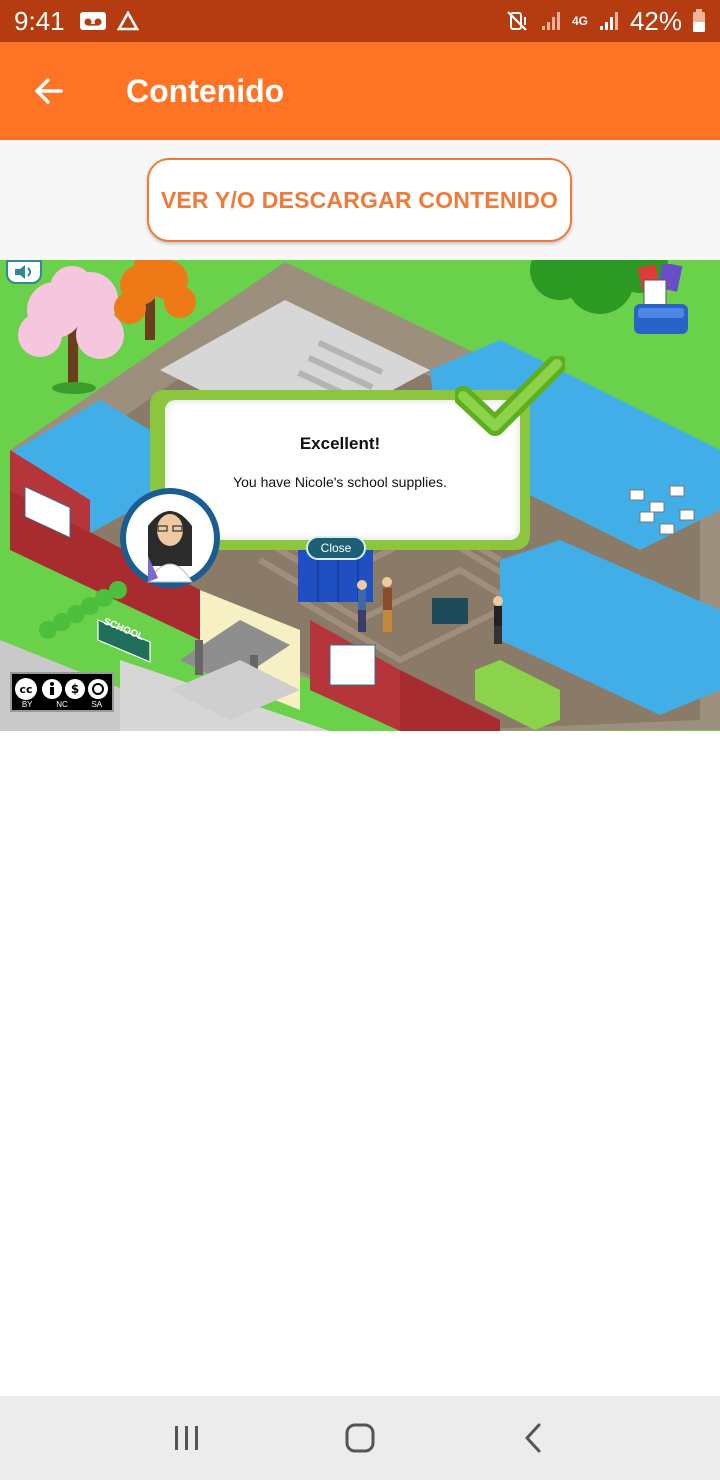 This screenshot has height=1480, width=720. I want to click on cc-license-labels: BY NC SA, so click(62, 704).